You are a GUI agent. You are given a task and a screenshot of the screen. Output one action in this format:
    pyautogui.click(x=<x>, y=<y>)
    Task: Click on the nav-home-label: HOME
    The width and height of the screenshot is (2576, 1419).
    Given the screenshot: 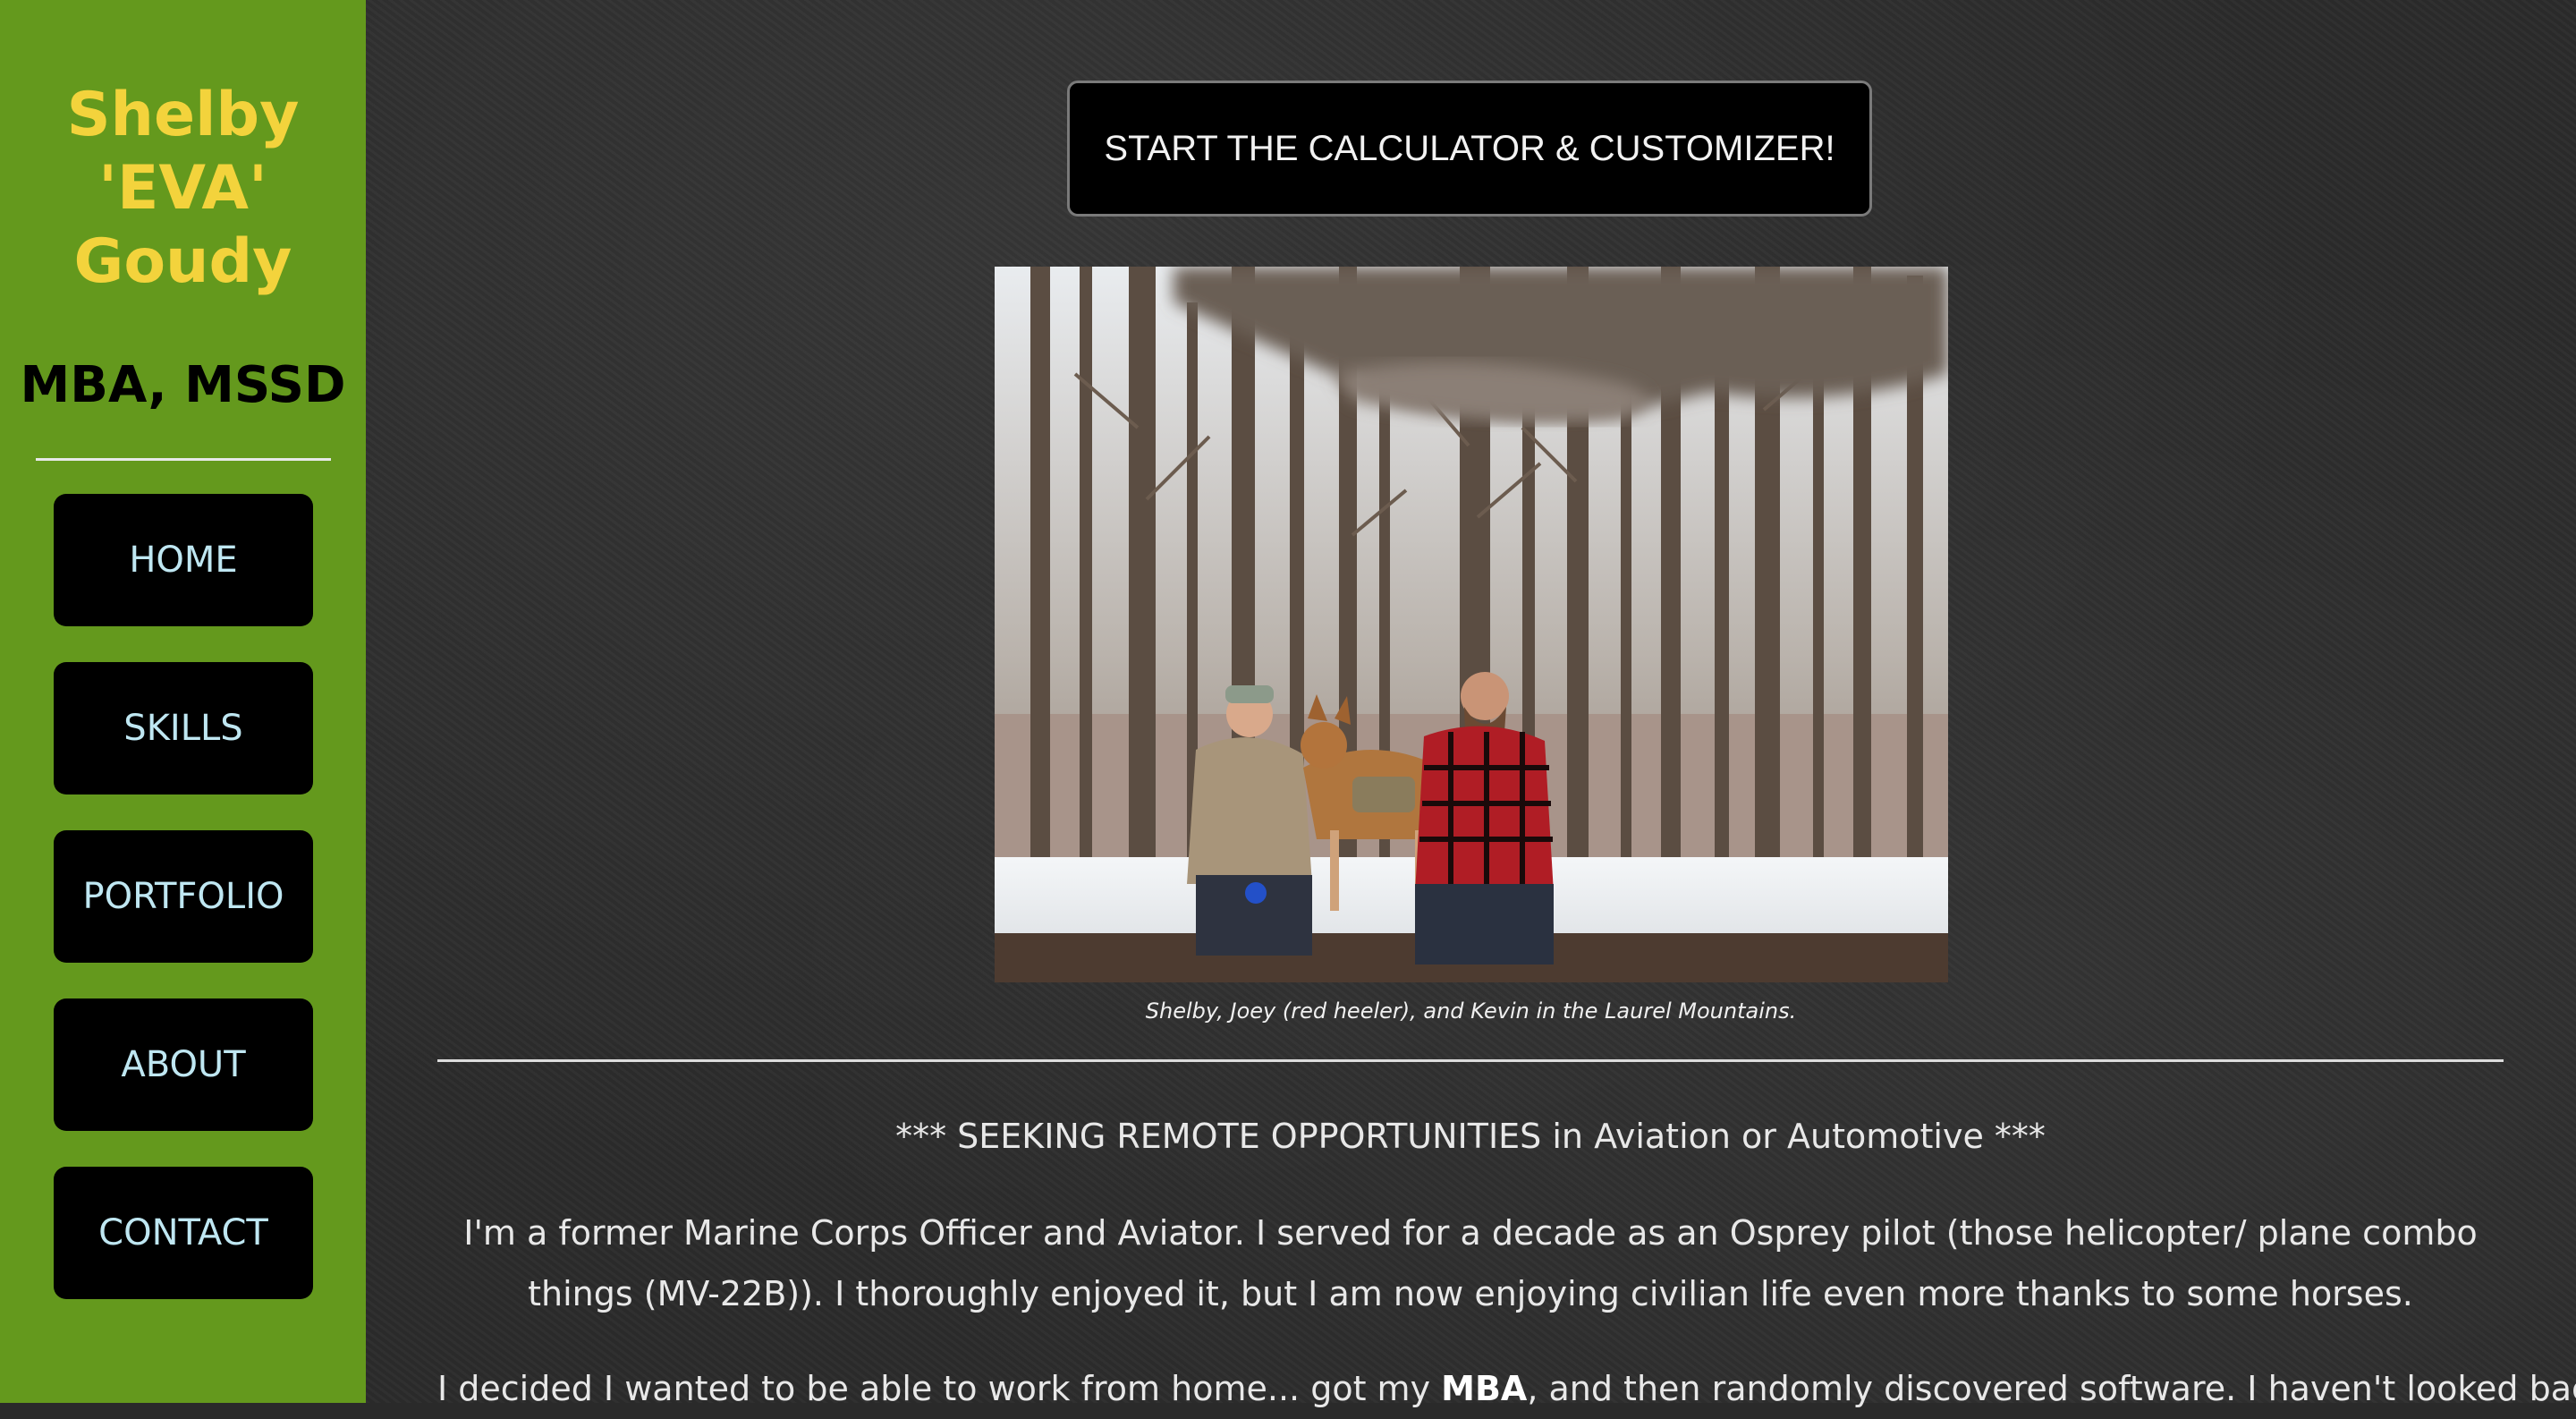 What is the action you would take?
    pyautogui.click(x=183, y=560)
    